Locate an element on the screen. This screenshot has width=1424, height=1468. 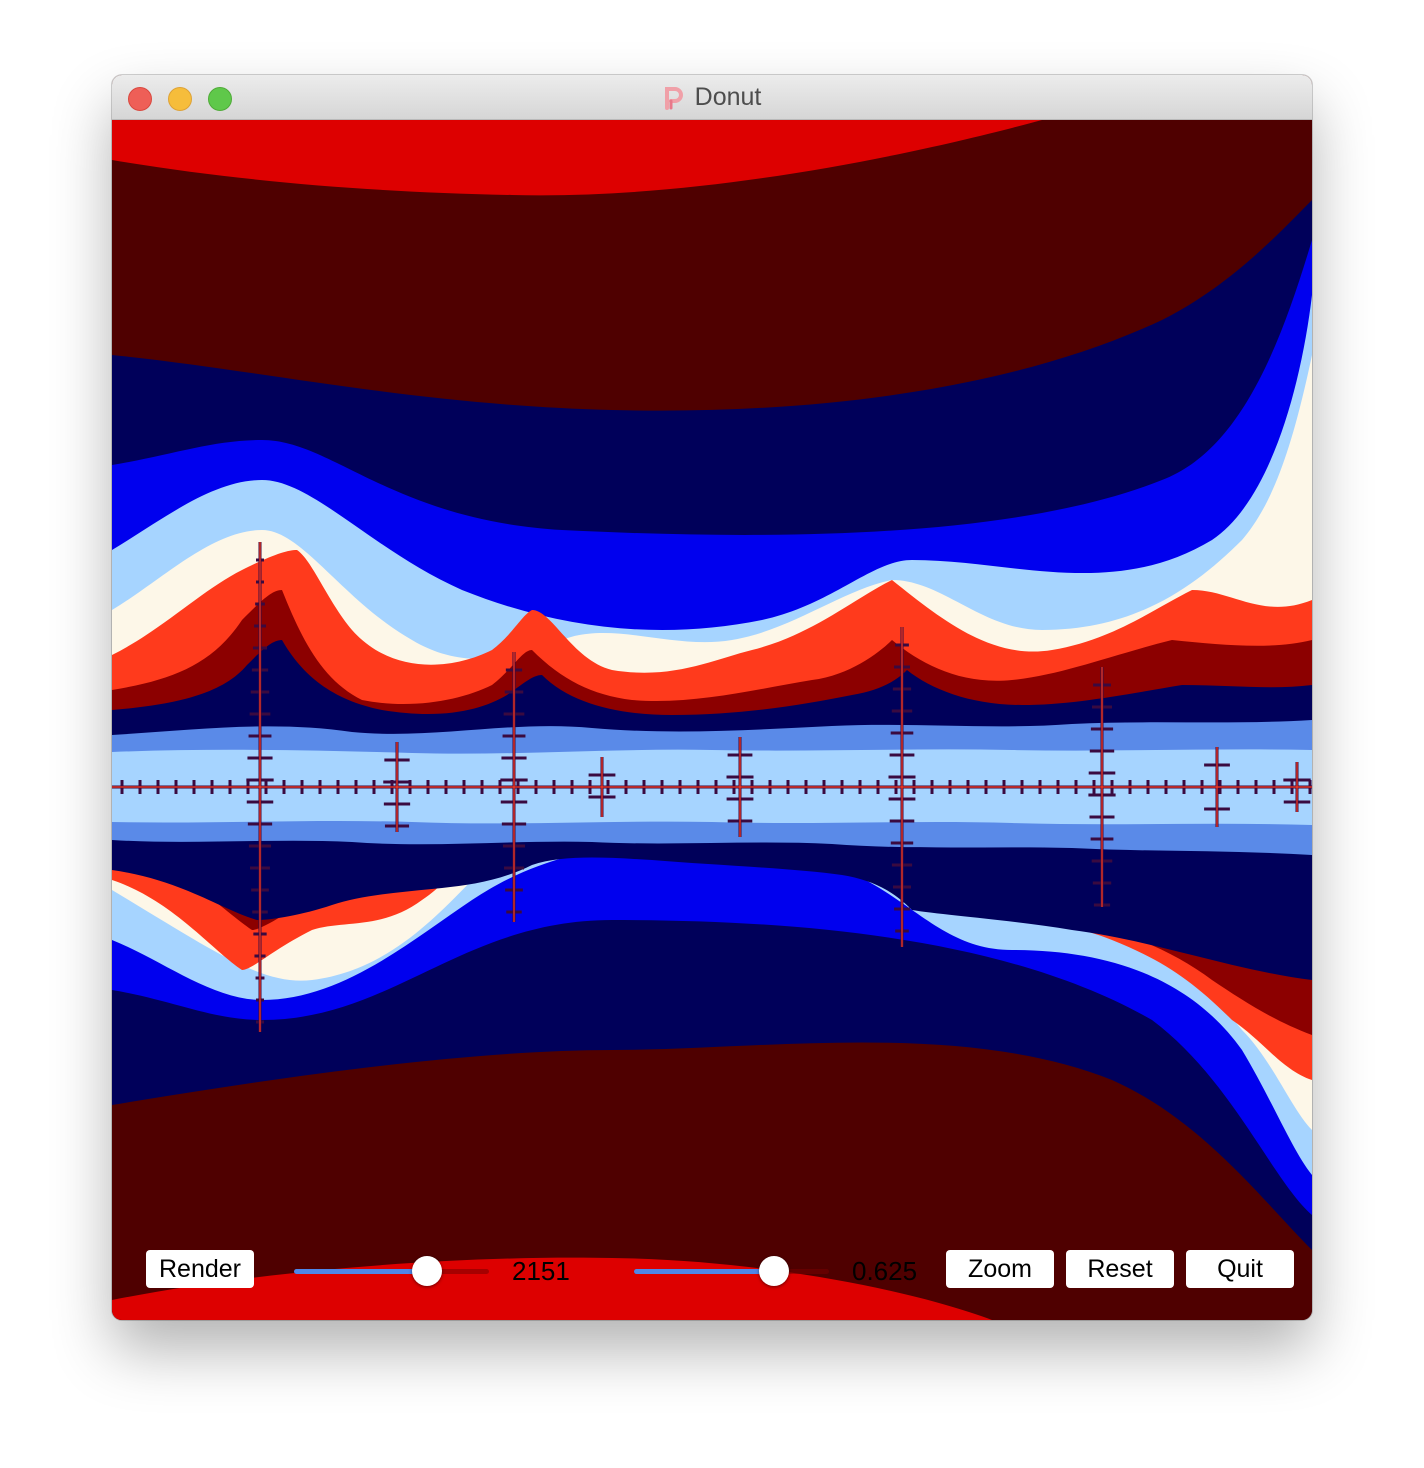
quit-button: Quit is located at coordinates (1240, 1269).